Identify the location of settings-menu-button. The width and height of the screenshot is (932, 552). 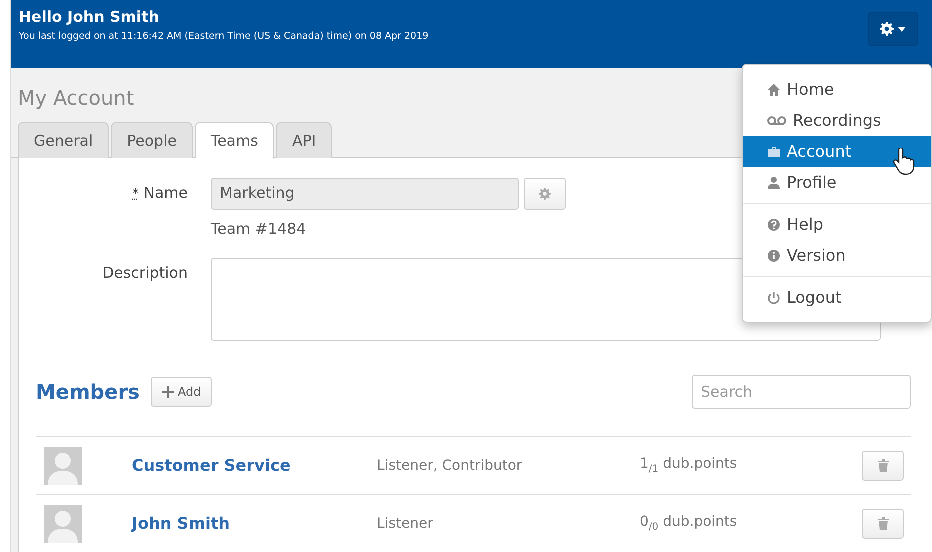
(893, 29).